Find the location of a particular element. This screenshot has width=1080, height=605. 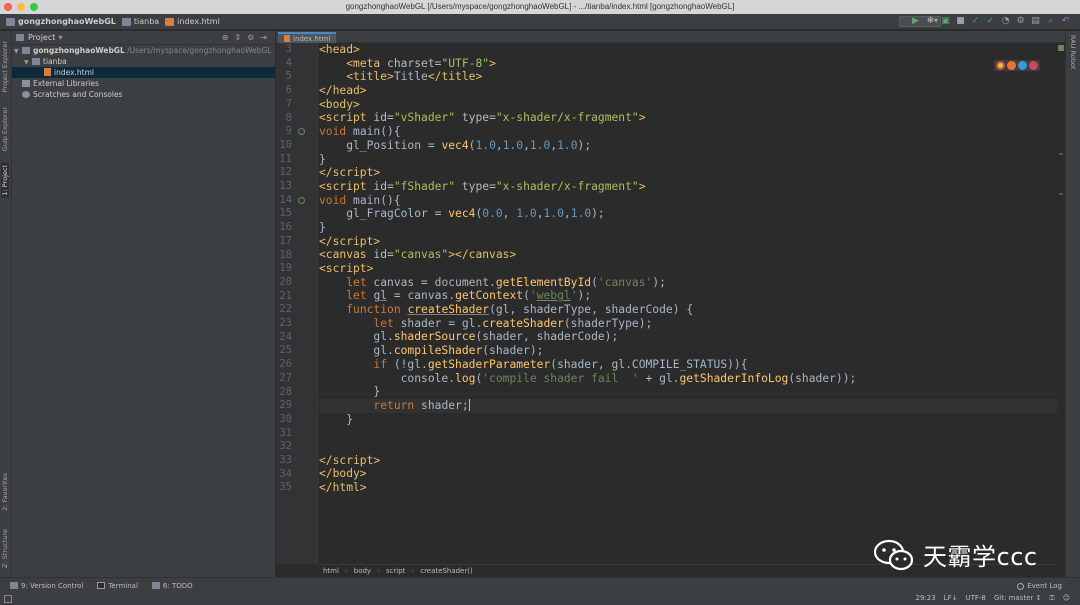

tree-item-index-html: index.html is located at coordinates (143, 72).